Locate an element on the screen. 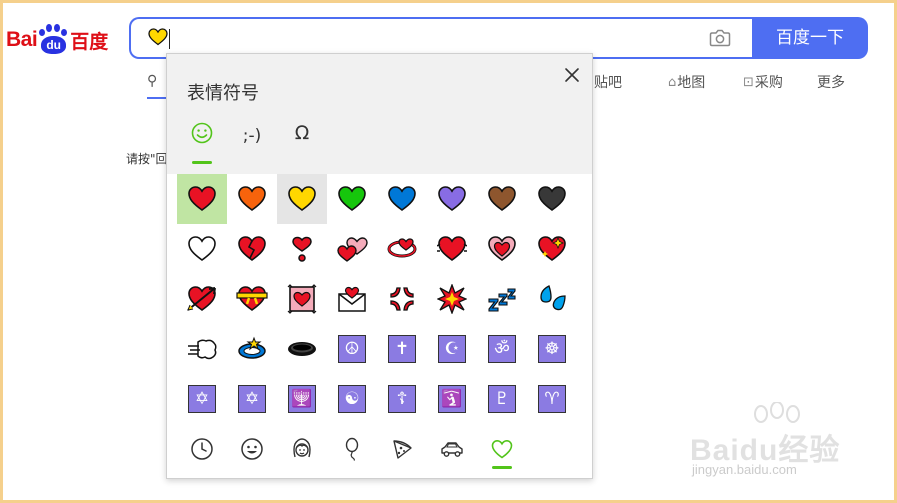  clock-icon is located at coordinates (202, 449).